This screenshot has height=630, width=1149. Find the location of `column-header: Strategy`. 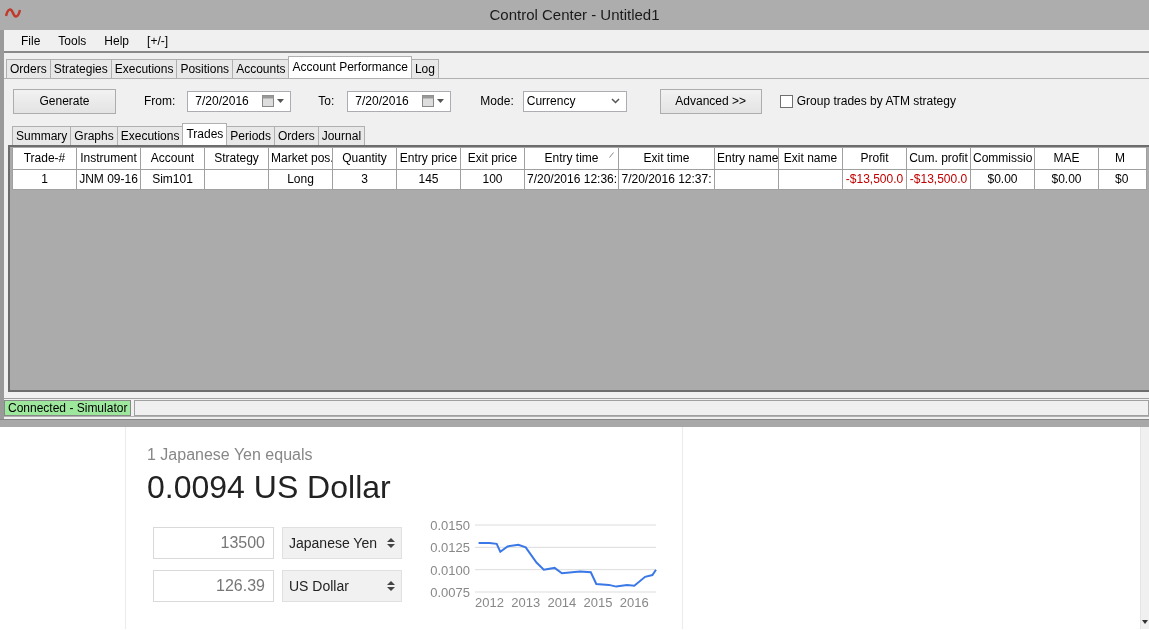

column-header: Strategy is located at coordinates (236, 158).